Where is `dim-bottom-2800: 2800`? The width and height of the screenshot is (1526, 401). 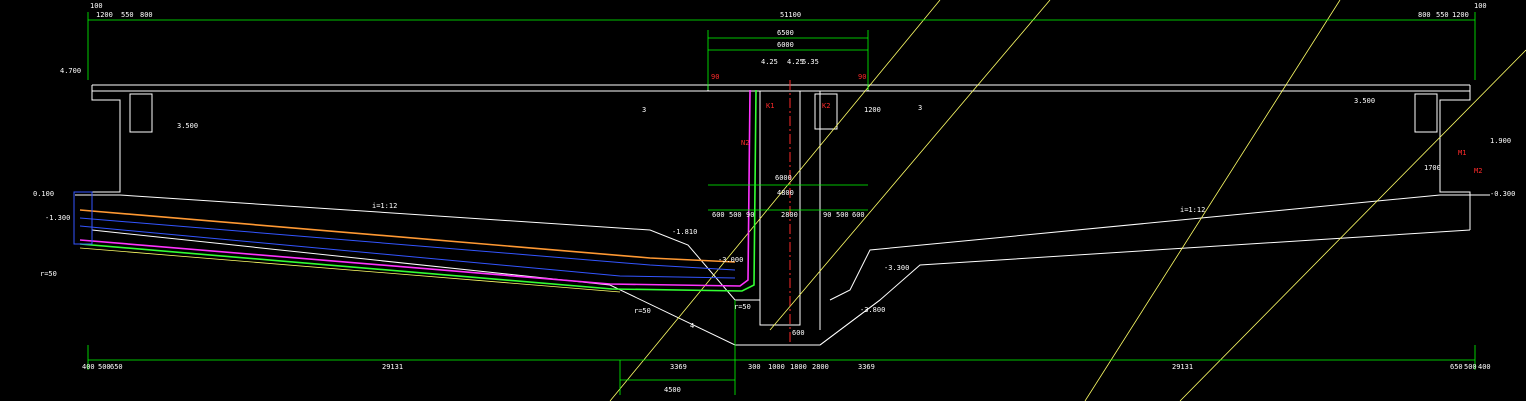
dim-bottom-2800: 2800 is located at coordinates (820, 367).